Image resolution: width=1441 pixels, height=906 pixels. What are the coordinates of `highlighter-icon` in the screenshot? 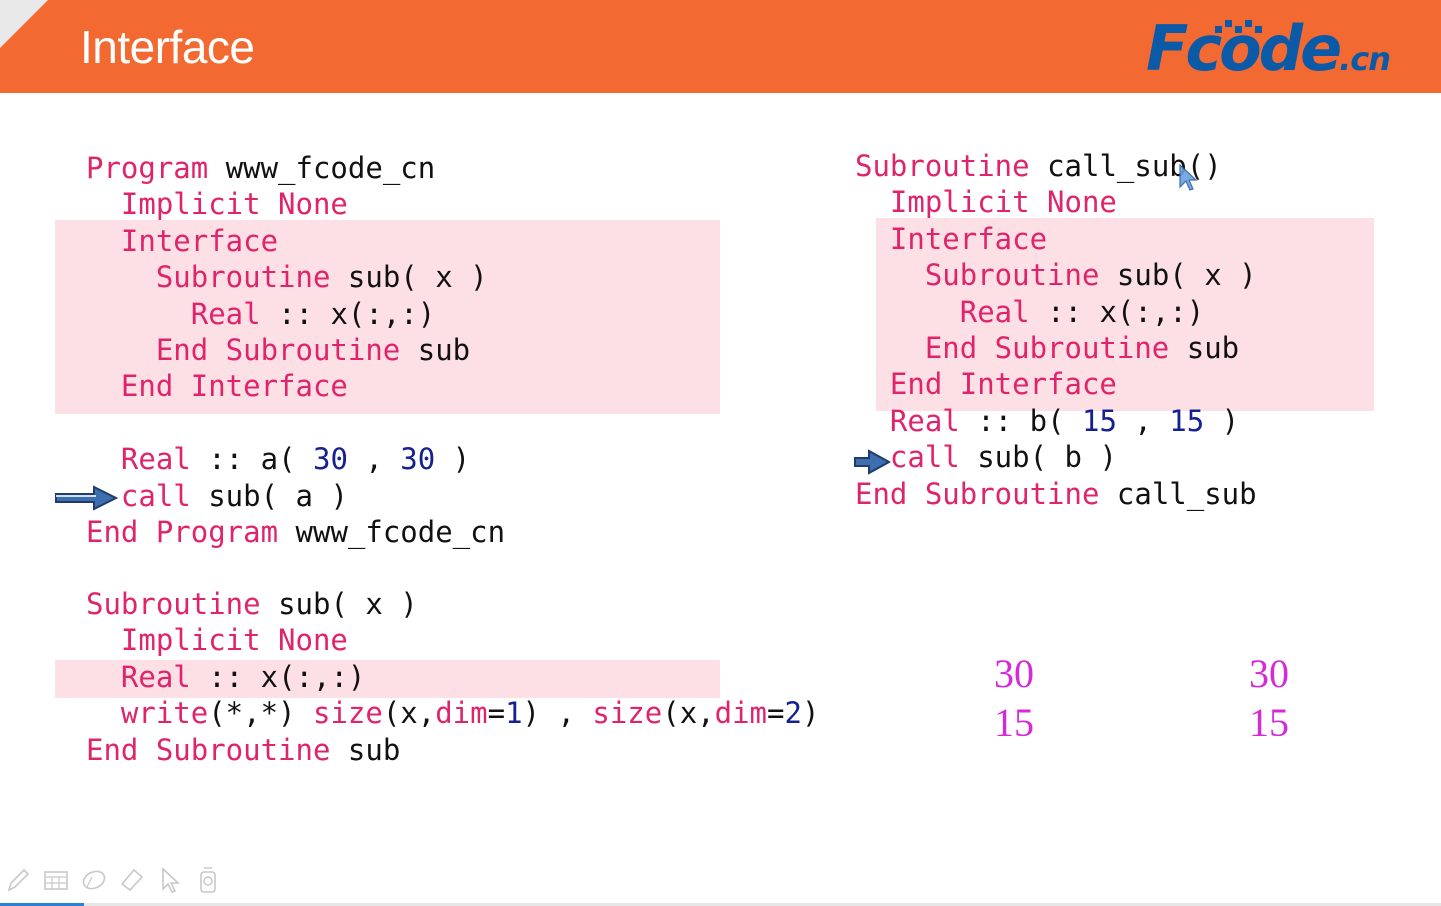 It's located at (132, 880).